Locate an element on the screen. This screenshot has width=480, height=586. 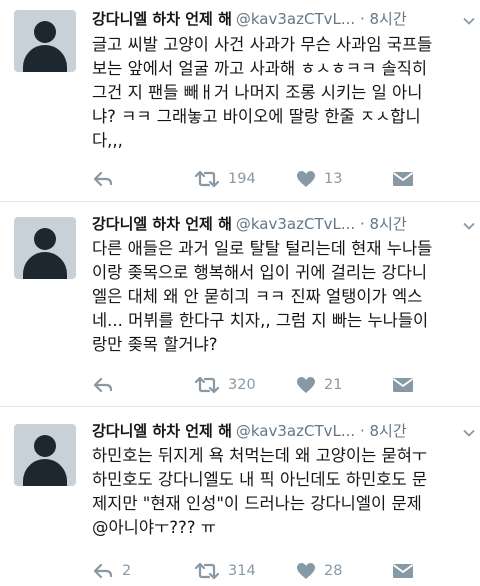
tweet-actions: 194 13 is located at coordinates (276, 179).